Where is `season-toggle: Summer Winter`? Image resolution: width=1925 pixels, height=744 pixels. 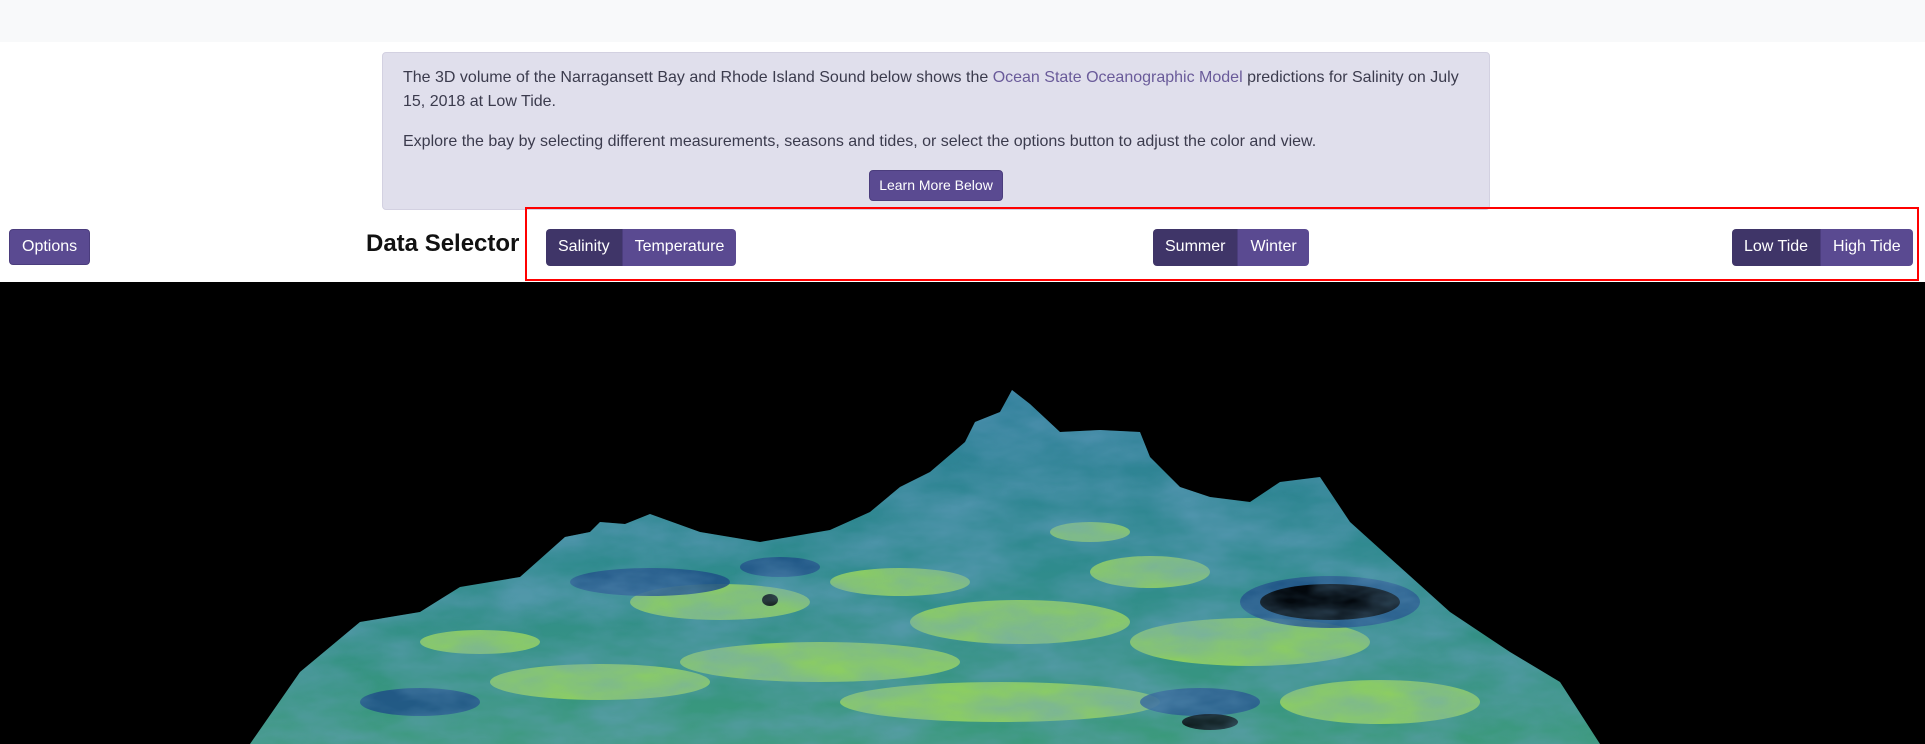 season-toggle: Summer Winter is located at coordinates (1231, 247).